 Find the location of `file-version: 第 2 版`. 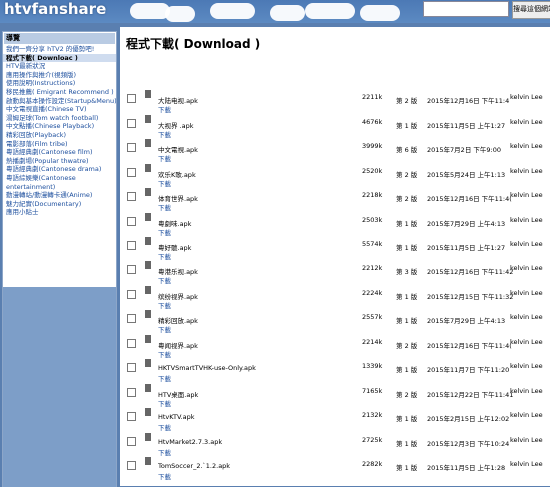

file-version: 第 2 版 is located at coordinates (407, 199).